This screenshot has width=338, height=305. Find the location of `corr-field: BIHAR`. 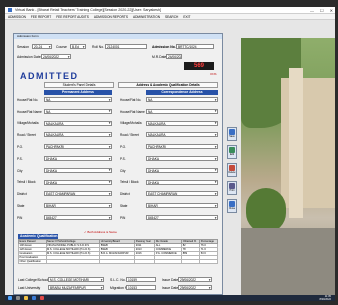

corr-field: BIHAR is located at coordinates (182, 206).